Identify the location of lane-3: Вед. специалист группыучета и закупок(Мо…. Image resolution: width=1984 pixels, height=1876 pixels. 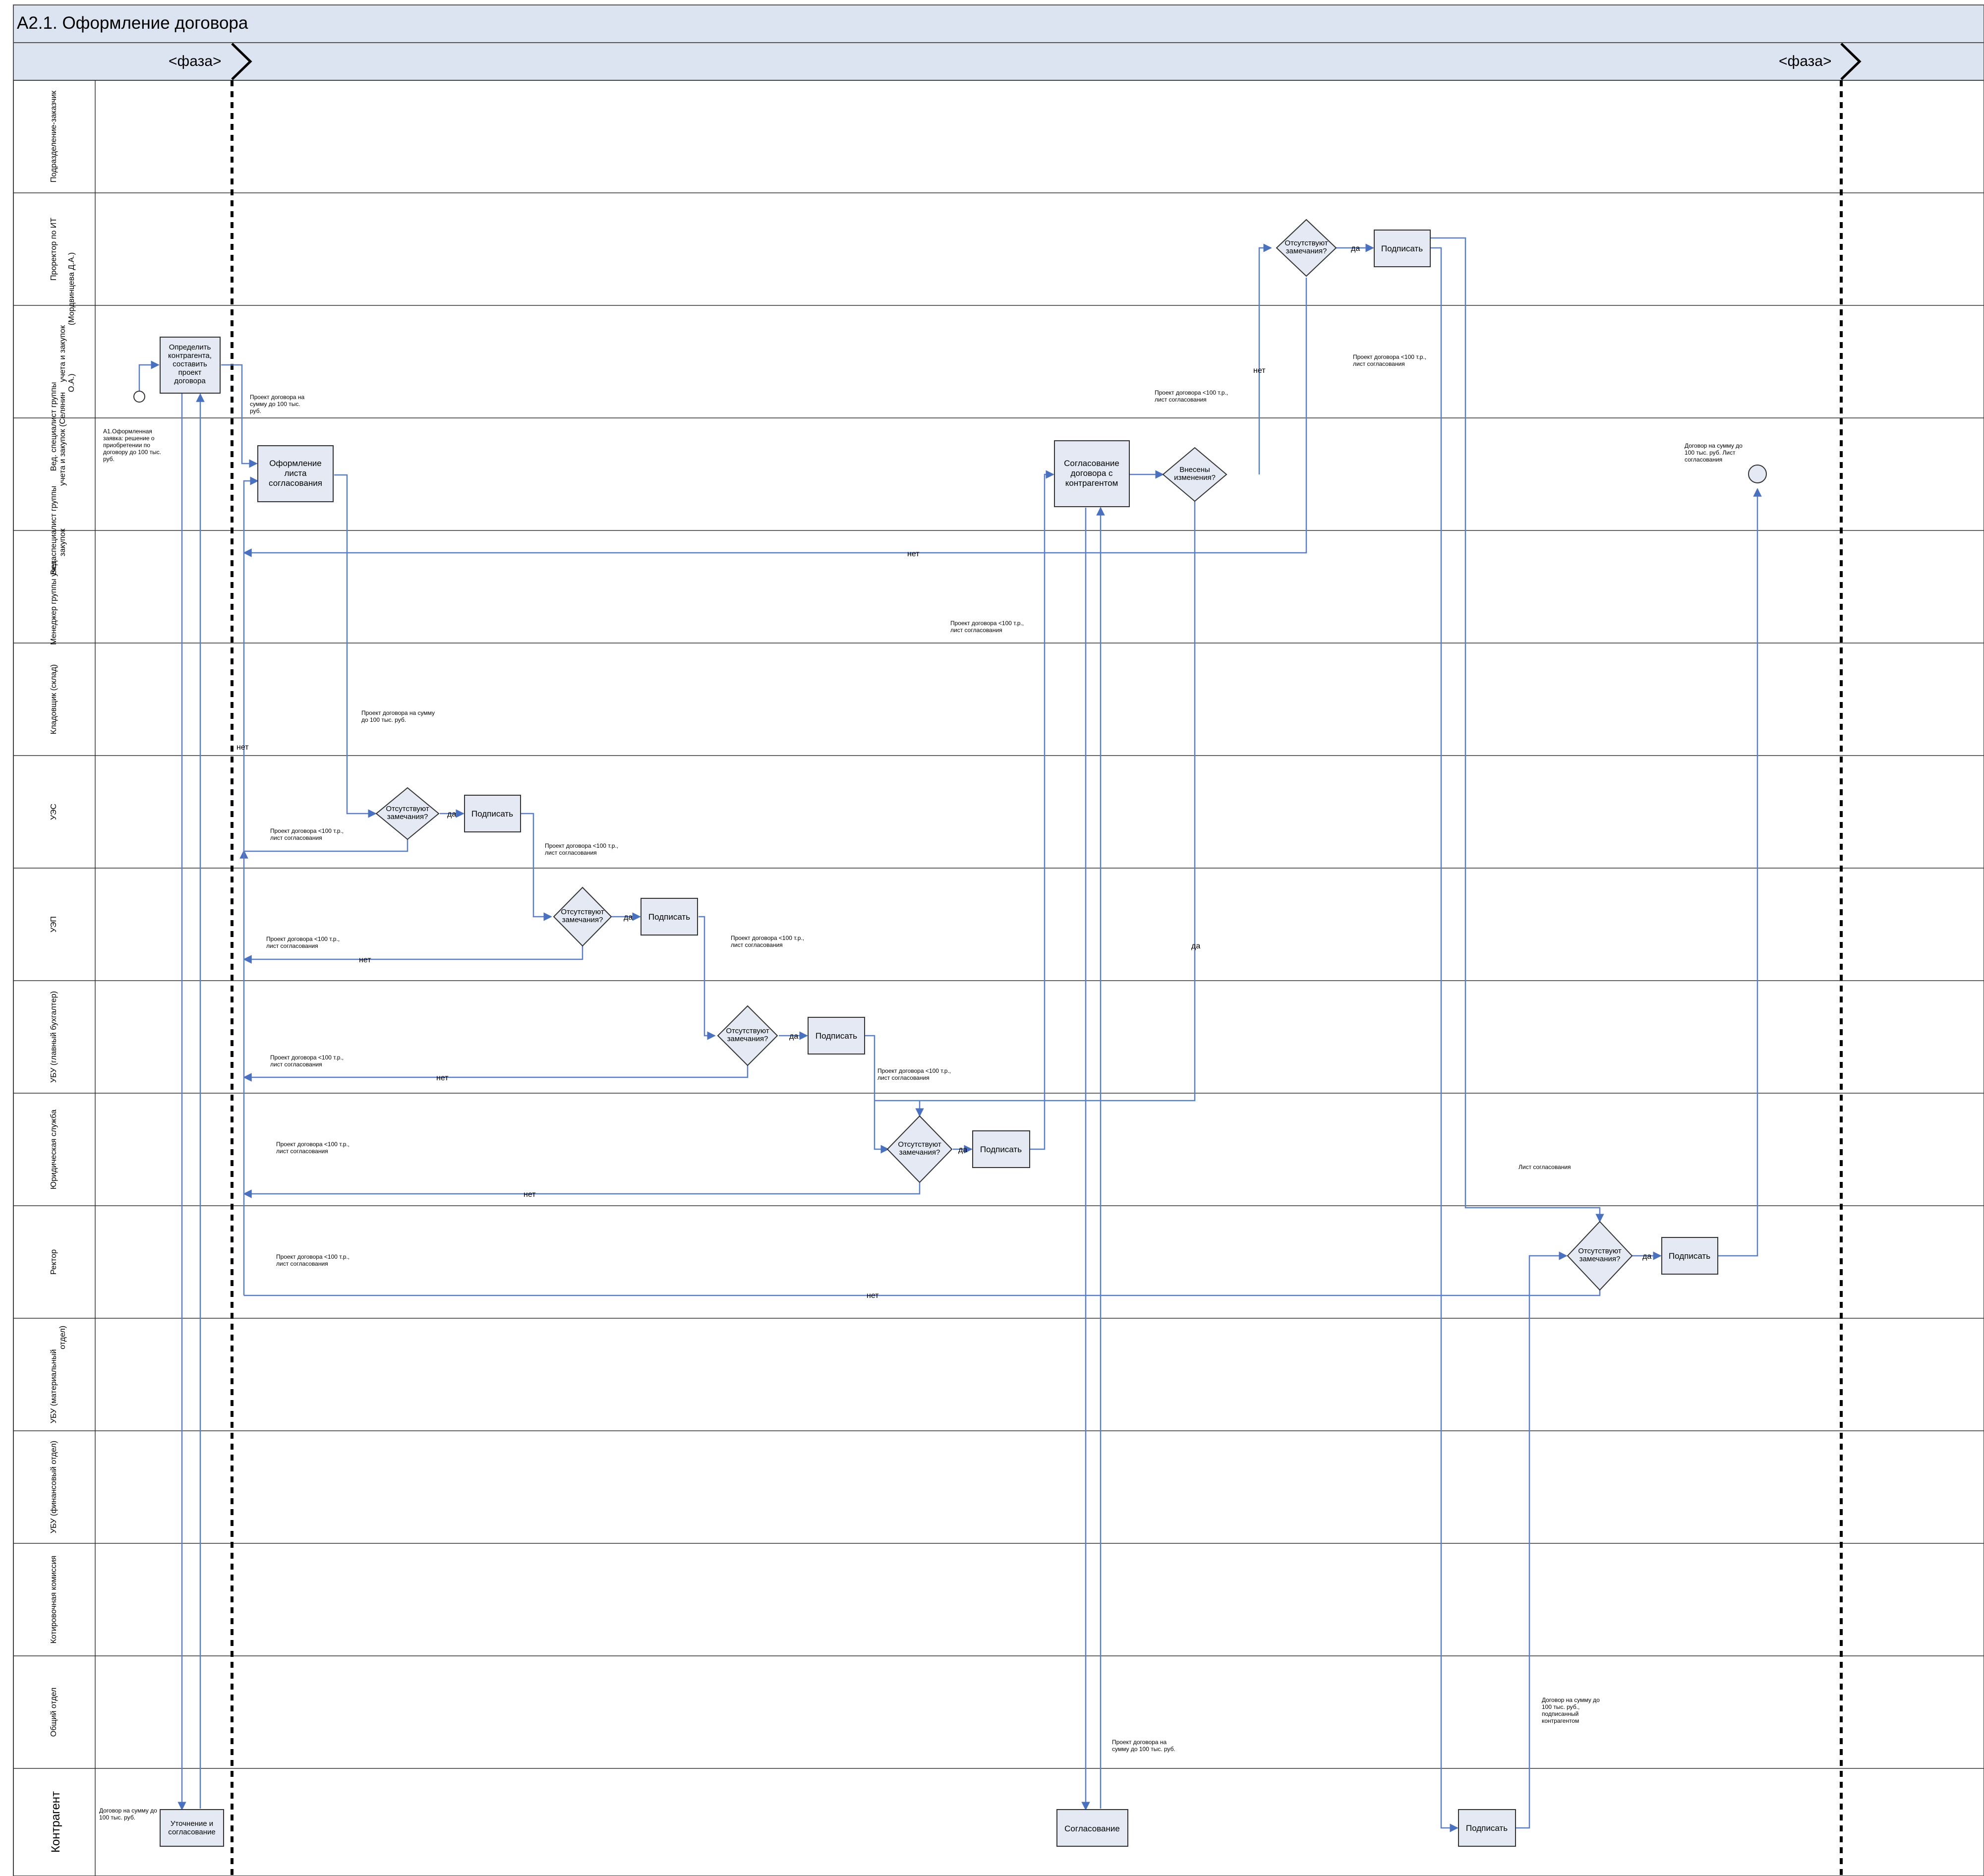
(998, 361).